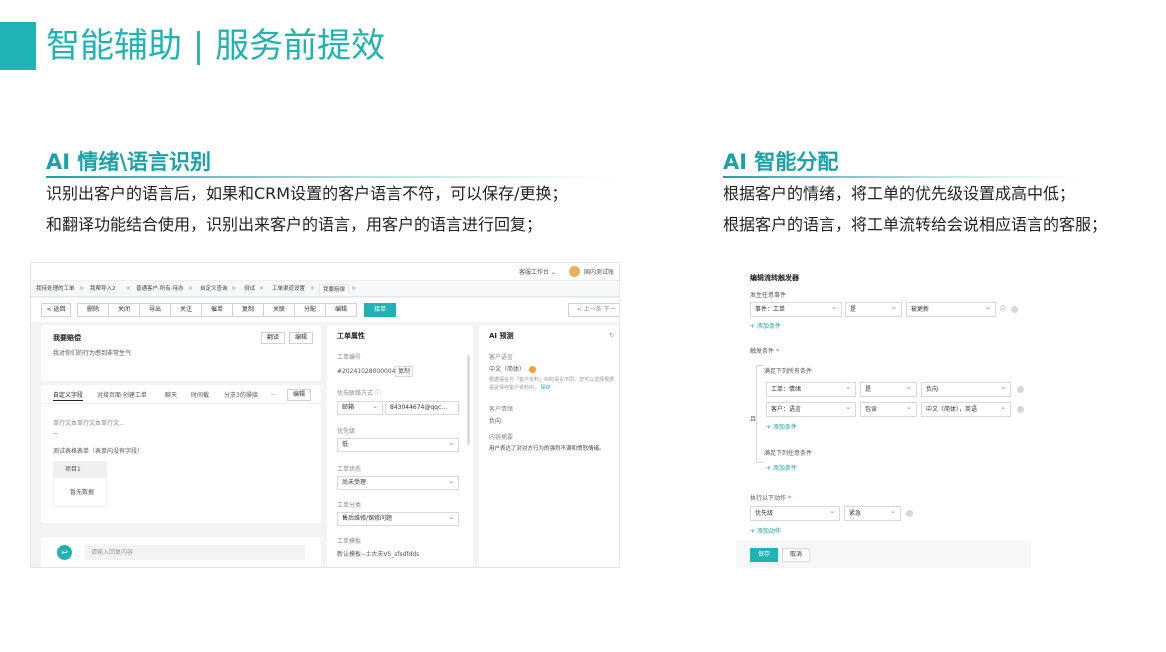 This screenshot has width=1166, height=652. Describe the element at coordinates (122, 395) in the screenshot. I see `tab-create-ticket: 对接页面·创建工单` at that location.